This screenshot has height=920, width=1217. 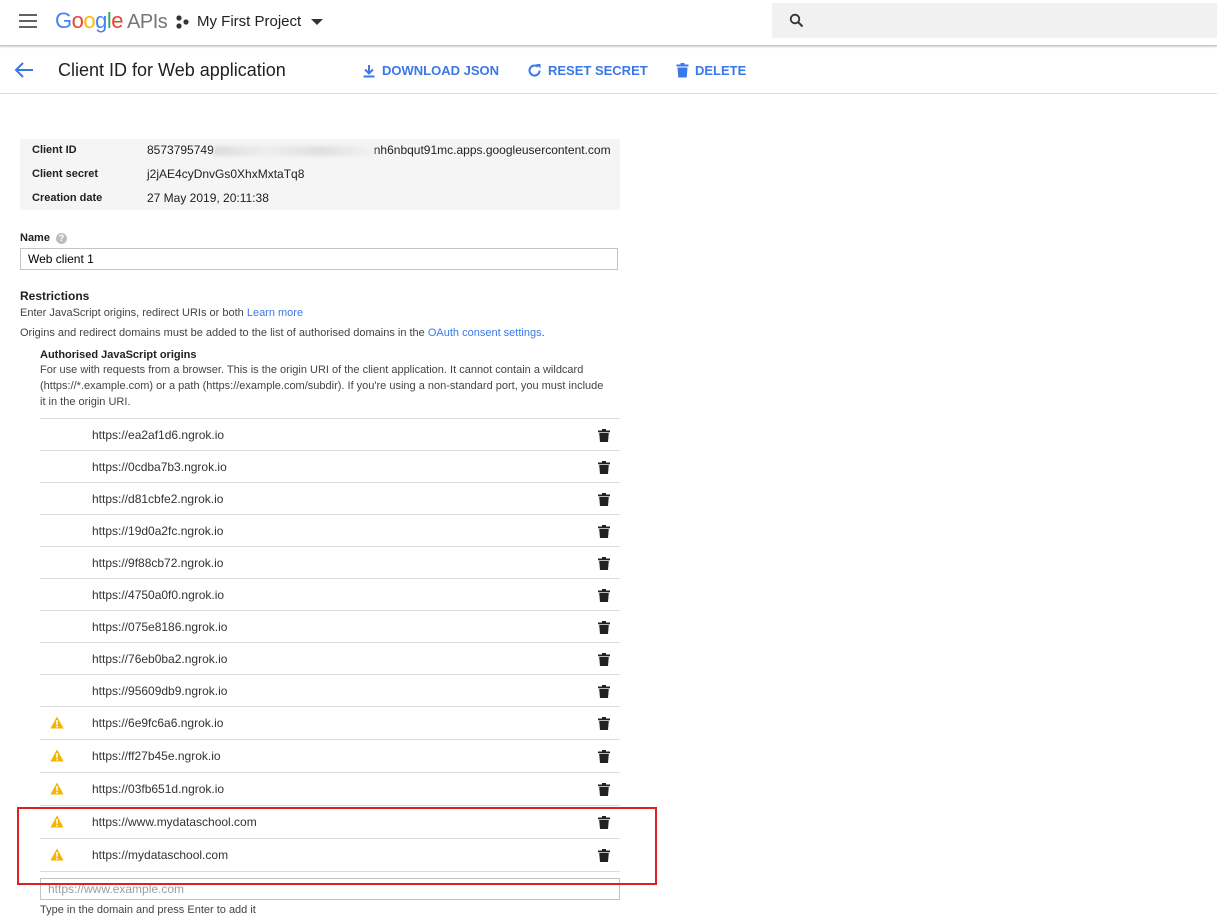 What do you see at coordinates (330, 467) in the screenshot?
I see `origin-row: https://0cdba7b3.ngrok.io` at bounding box center [330, 467].